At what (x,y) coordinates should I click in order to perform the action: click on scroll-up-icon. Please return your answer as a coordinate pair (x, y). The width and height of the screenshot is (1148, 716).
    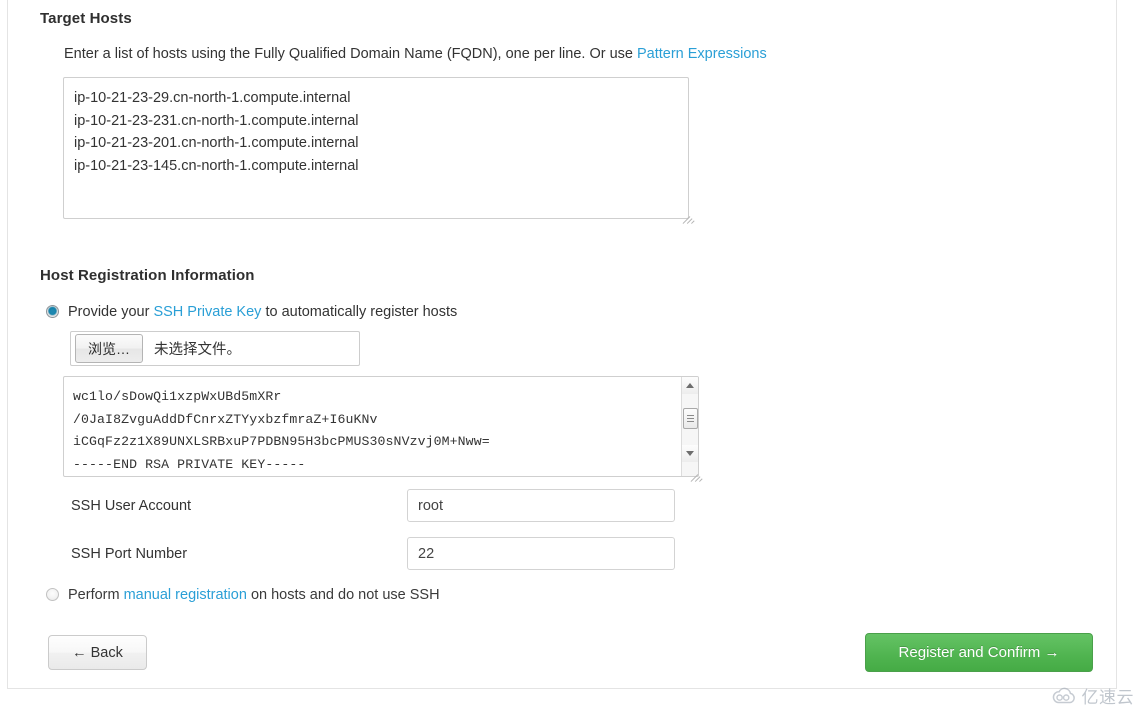
    Looking at the image, I should click on (690, 385).